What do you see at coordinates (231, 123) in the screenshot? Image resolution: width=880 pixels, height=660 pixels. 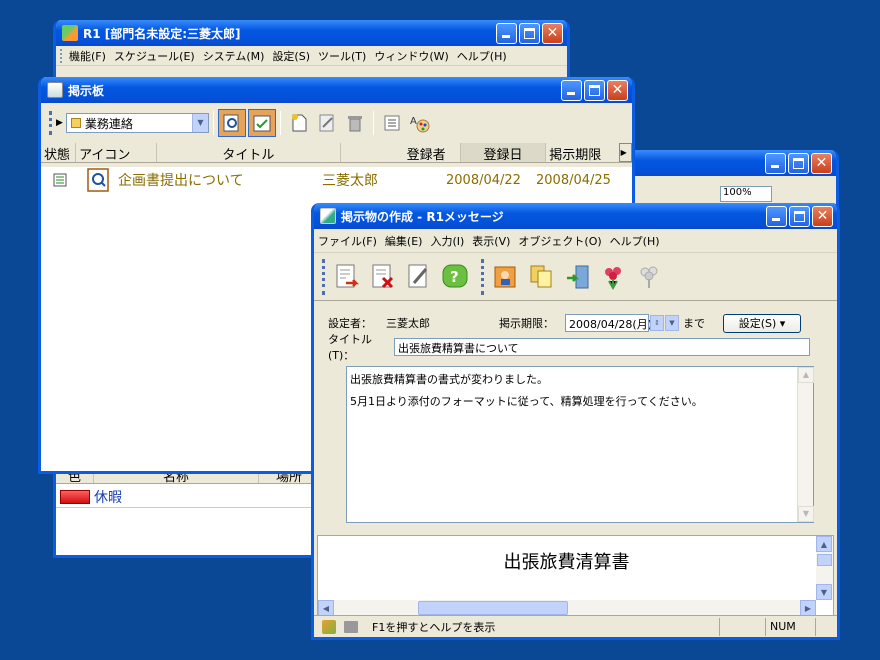 I see `view-details-button` at bounding box center [231, 123].